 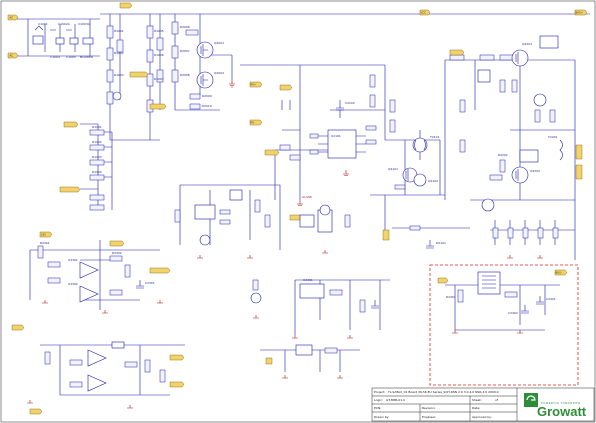 I want to click on gnd-label-mid: AC-GND, so click(x=307, y=197).